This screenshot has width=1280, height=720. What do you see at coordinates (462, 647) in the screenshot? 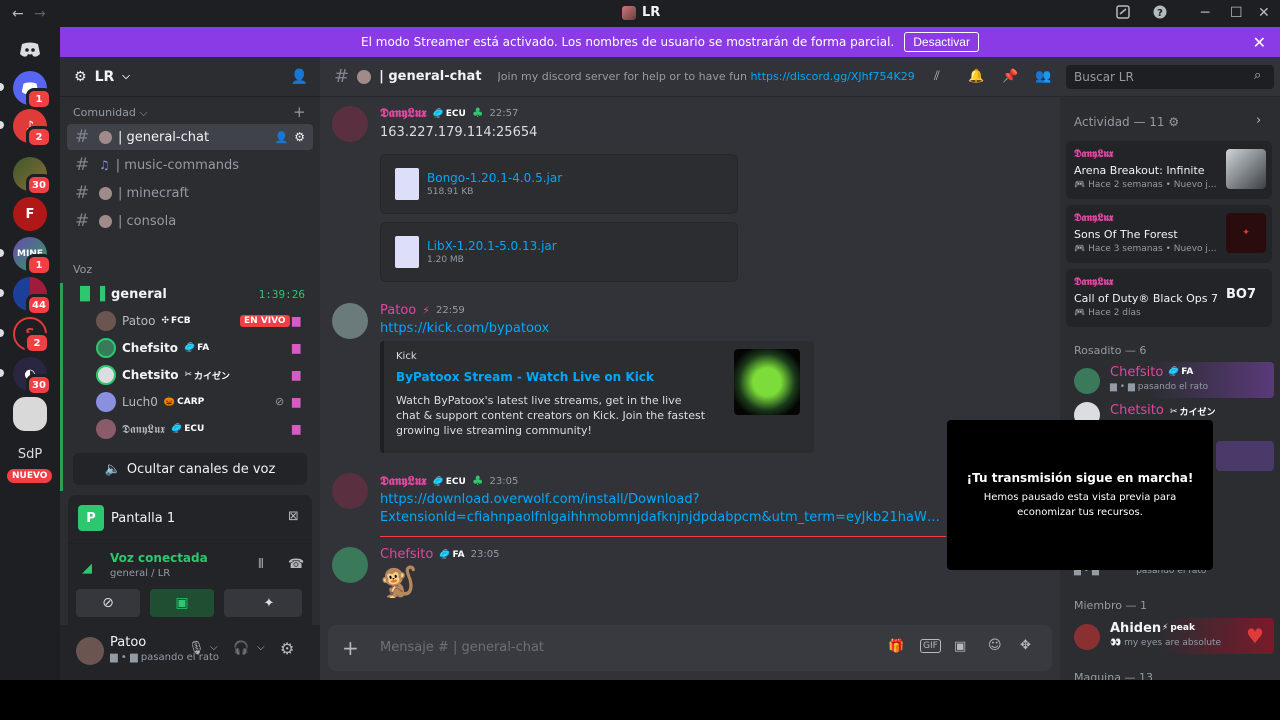
I see `message-input: Mensaje # | general-chat` at bounding box center [462, 647].